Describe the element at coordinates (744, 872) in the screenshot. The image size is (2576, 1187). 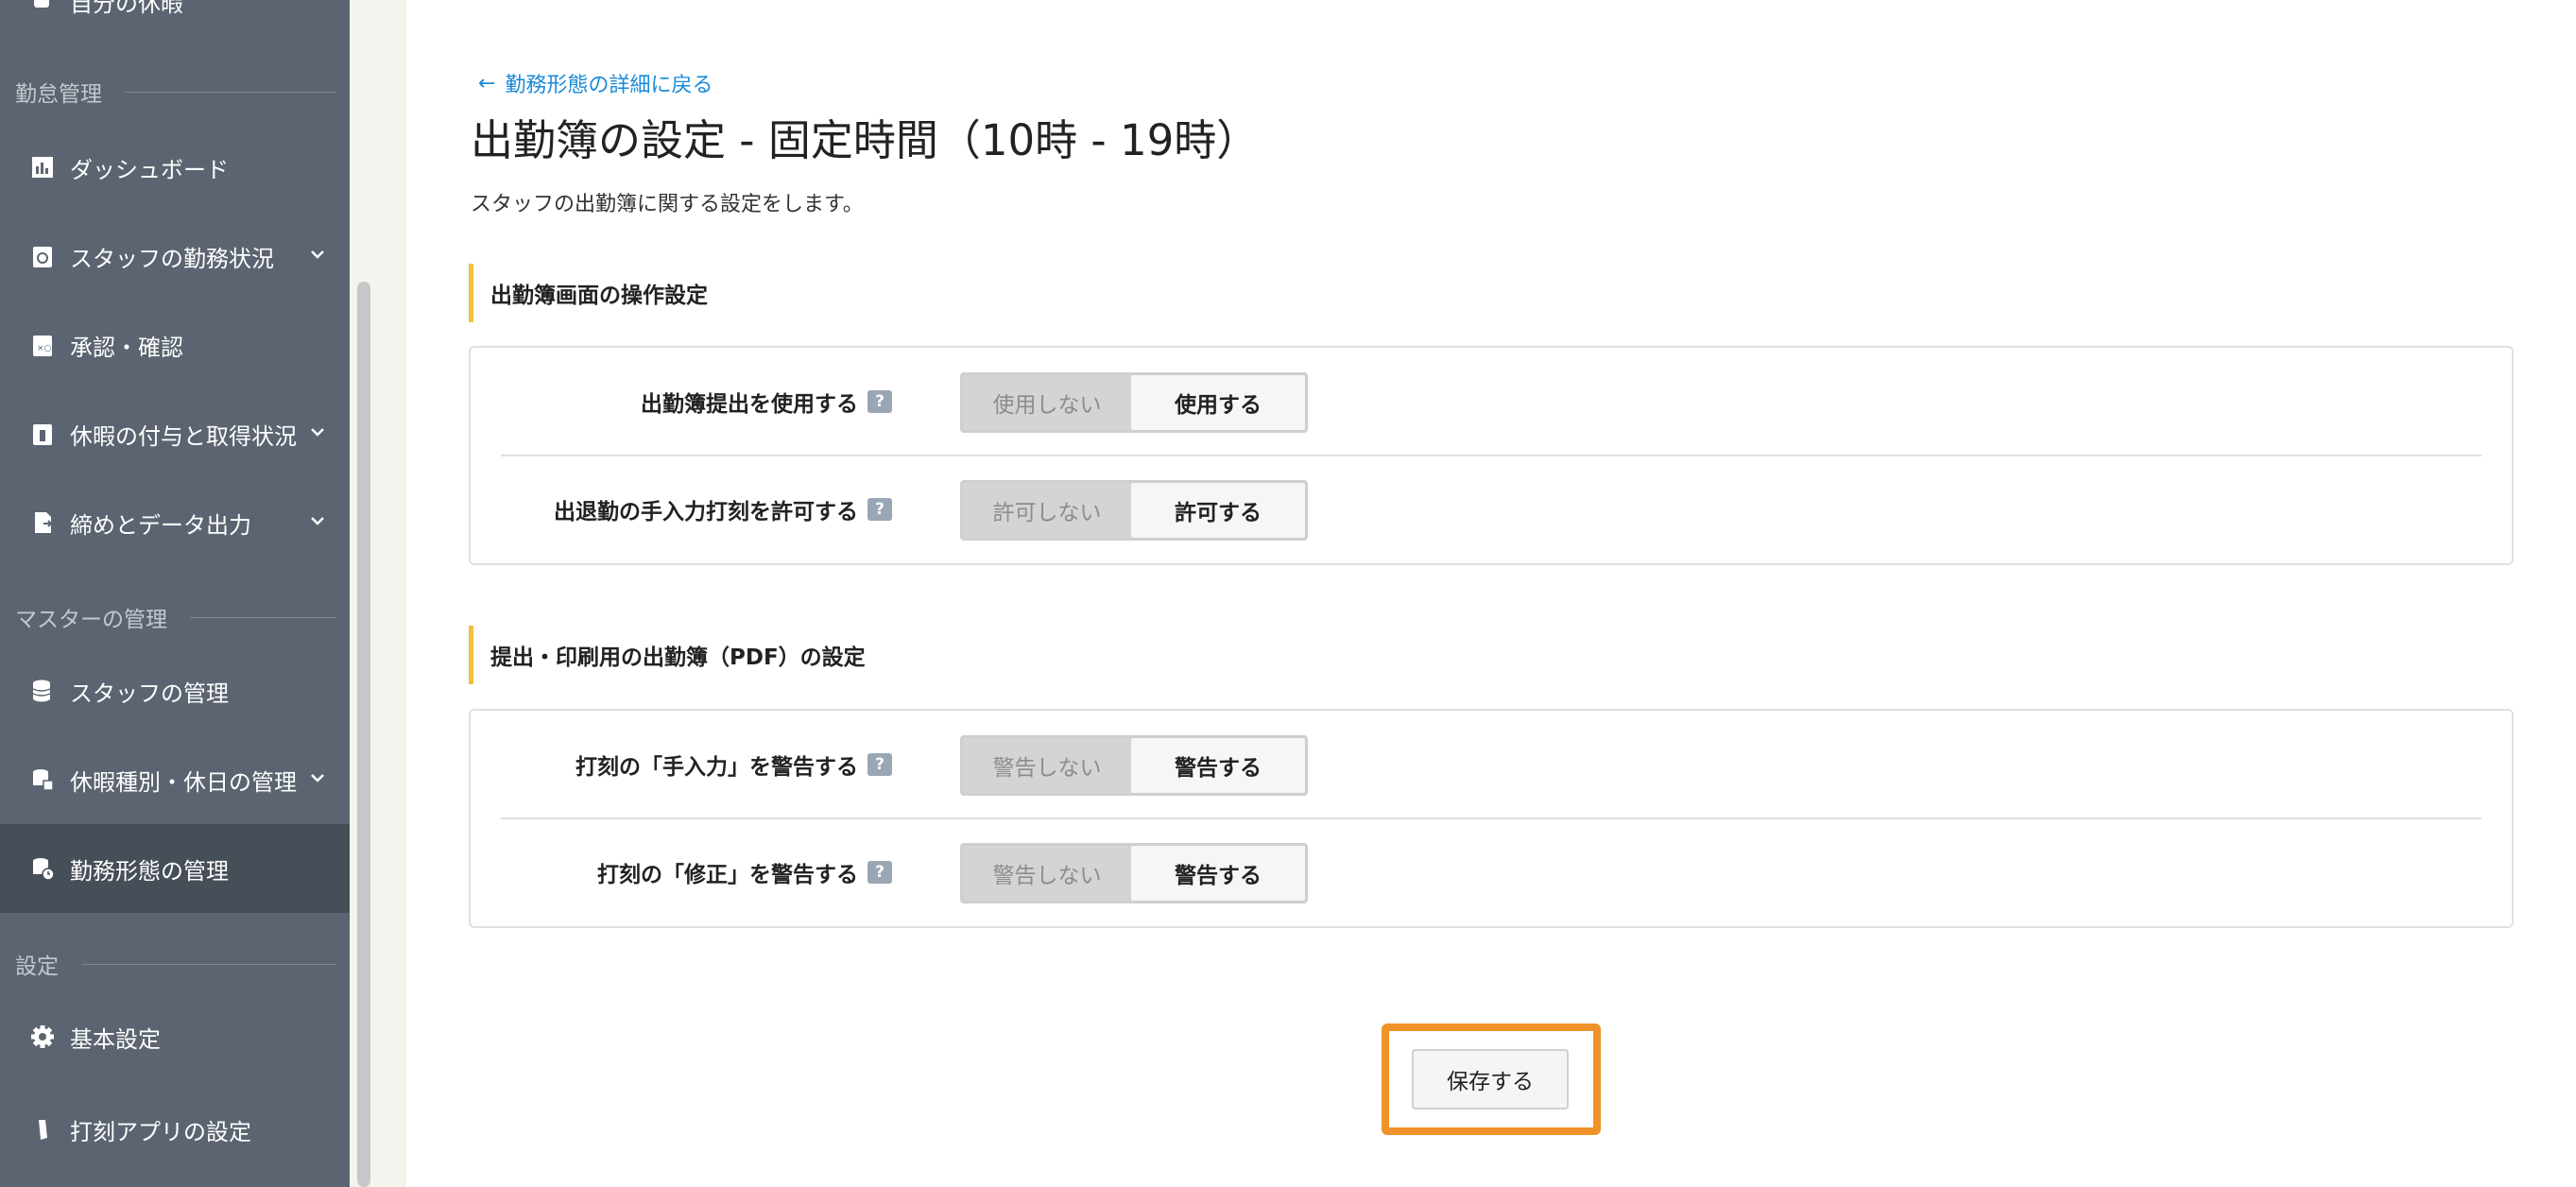
I see `setting-label: 打刻の「修正」を警告する ?` at that location.